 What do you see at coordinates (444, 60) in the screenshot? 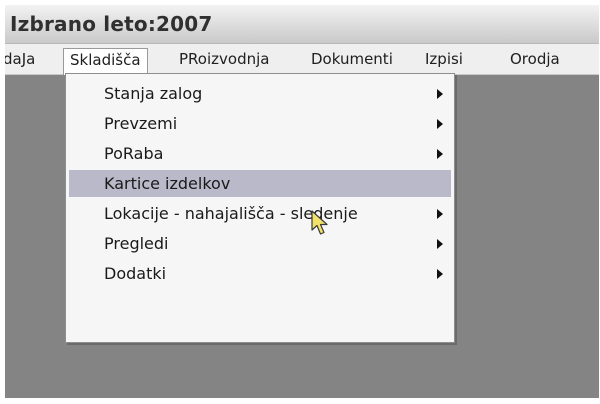
I see `menu-item-izpisi: Izpisi` at bounding box center [444, 60].